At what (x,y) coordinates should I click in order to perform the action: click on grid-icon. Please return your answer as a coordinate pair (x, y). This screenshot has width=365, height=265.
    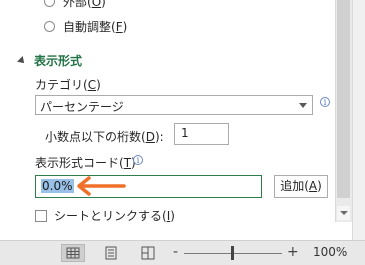
    Looking at the image, I should click on (73, 253).